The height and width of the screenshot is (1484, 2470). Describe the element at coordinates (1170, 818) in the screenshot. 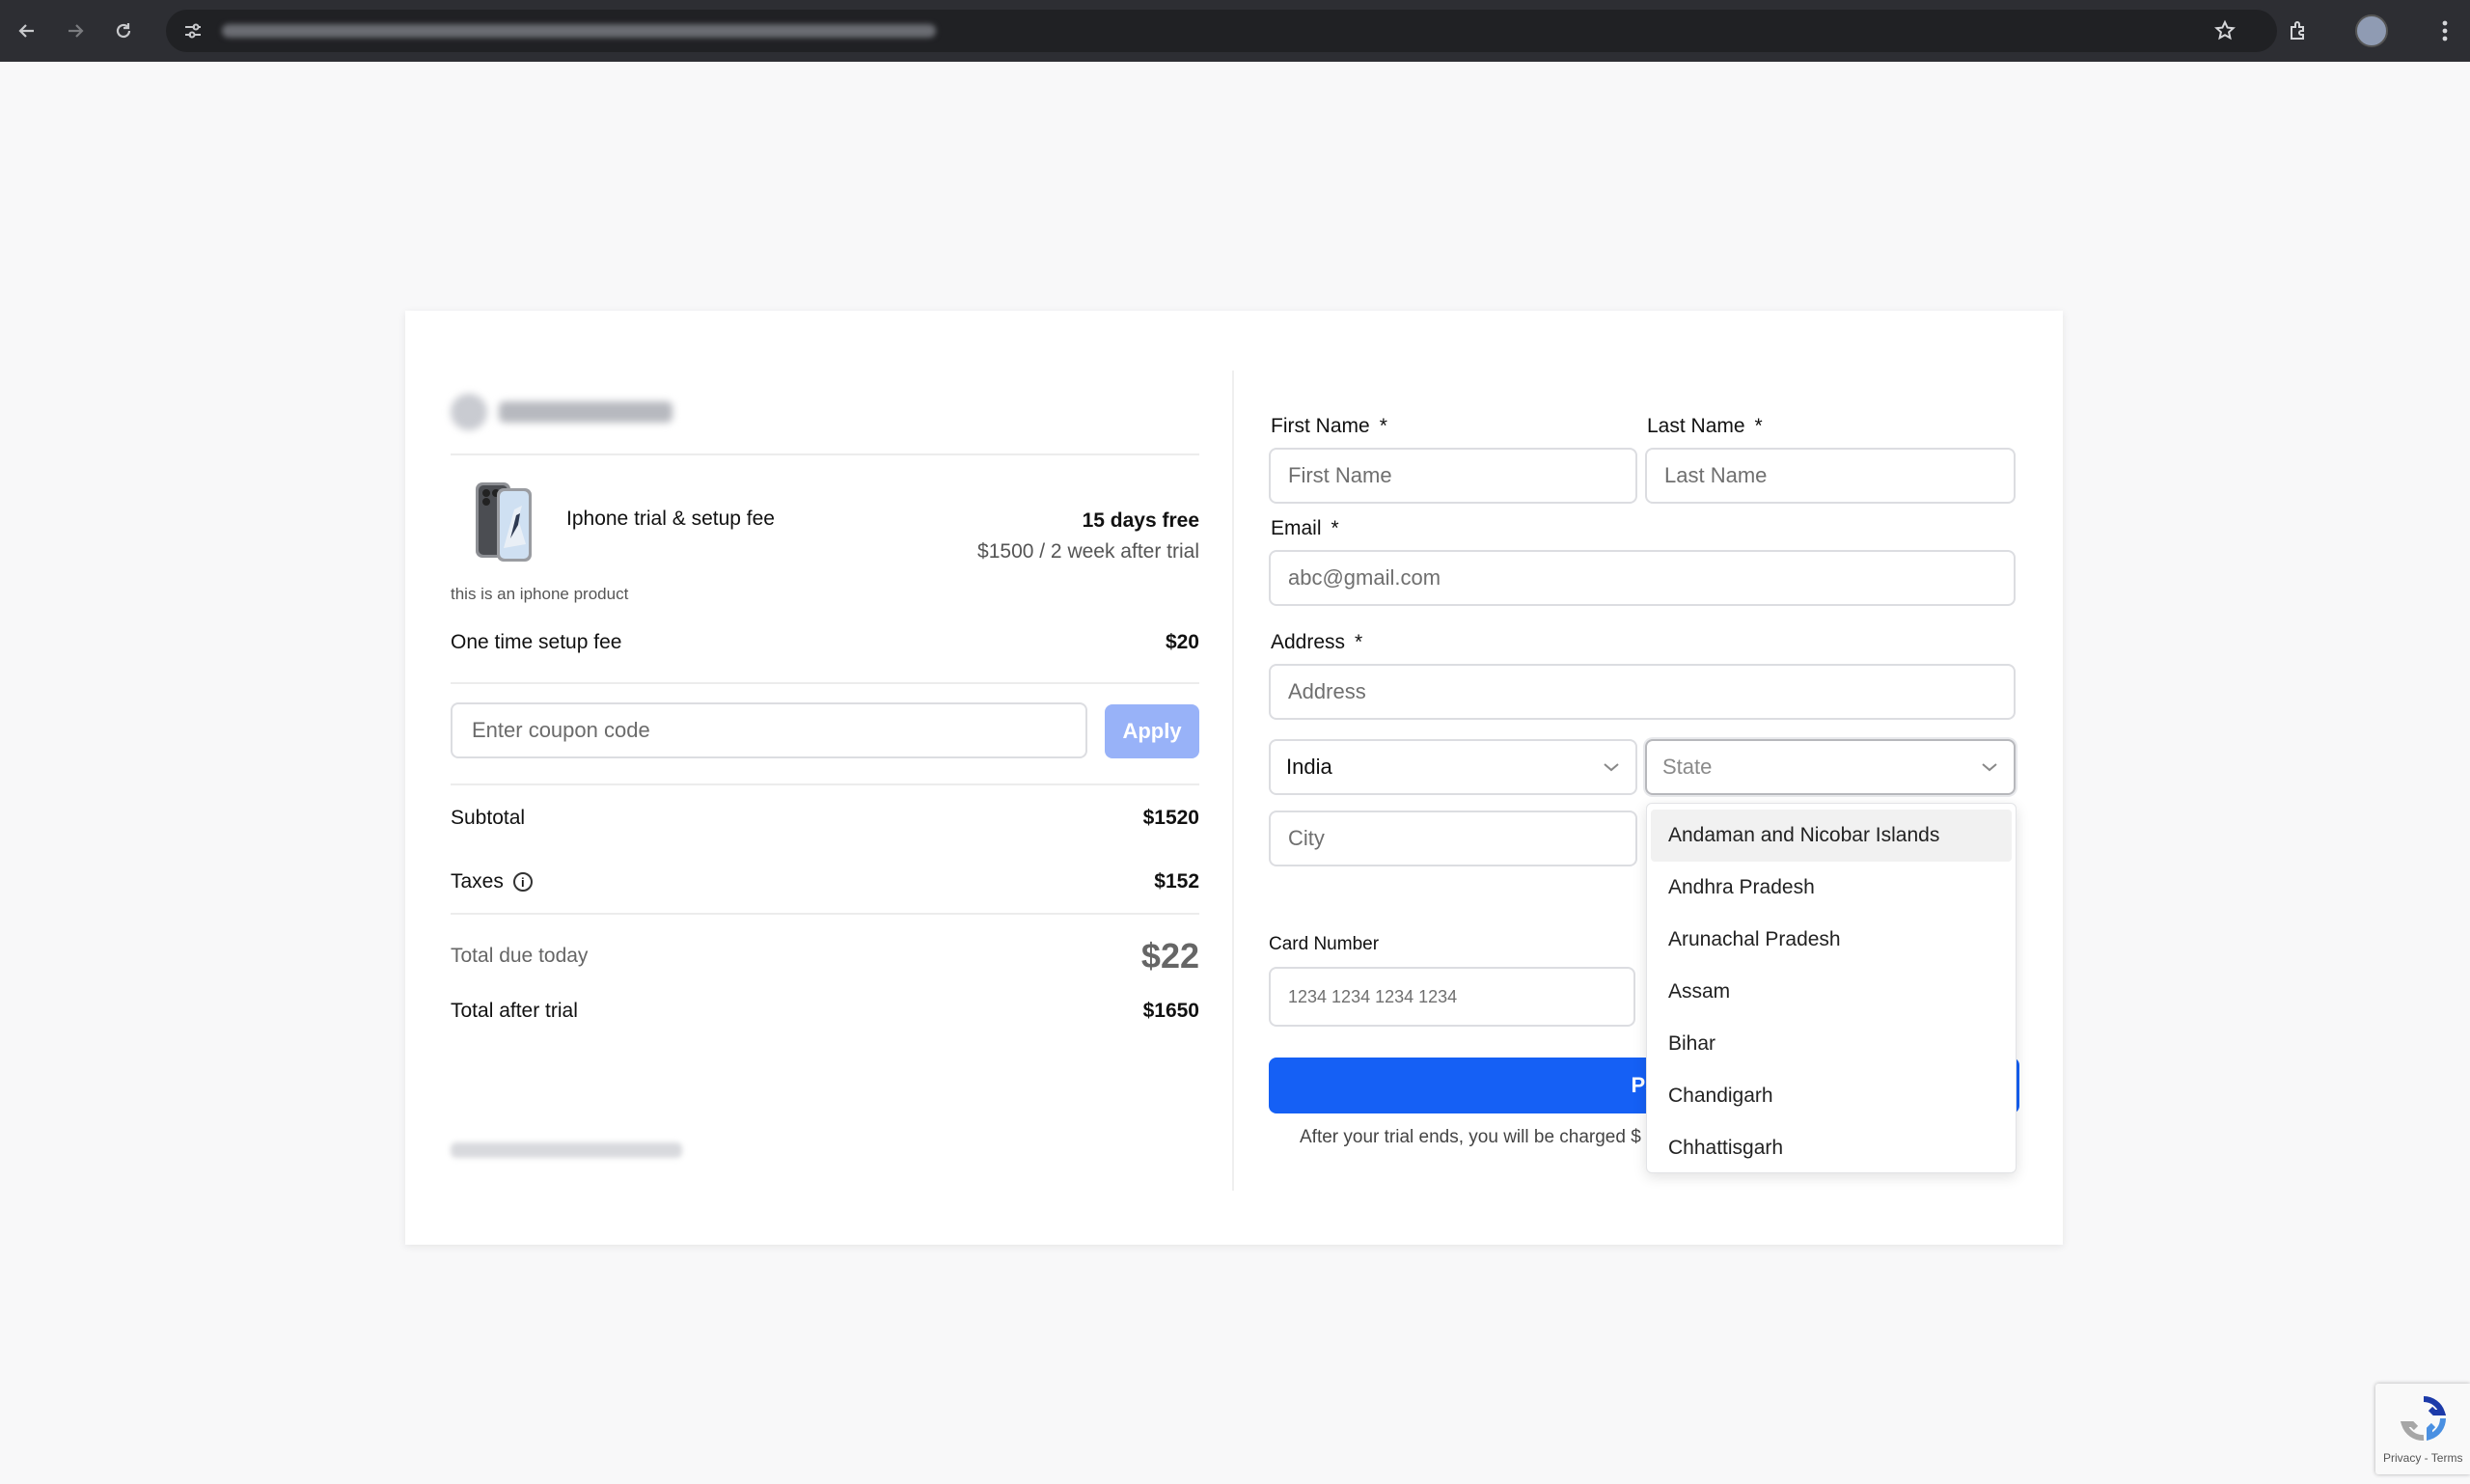

I see `subtotal-value: $1520` at that location.